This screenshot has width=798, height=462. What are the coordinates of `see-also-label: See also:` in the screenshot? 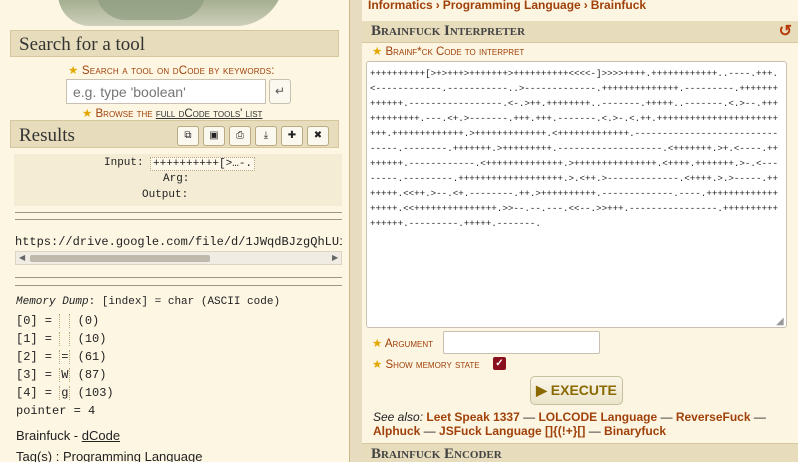 It's located at (398, 417).